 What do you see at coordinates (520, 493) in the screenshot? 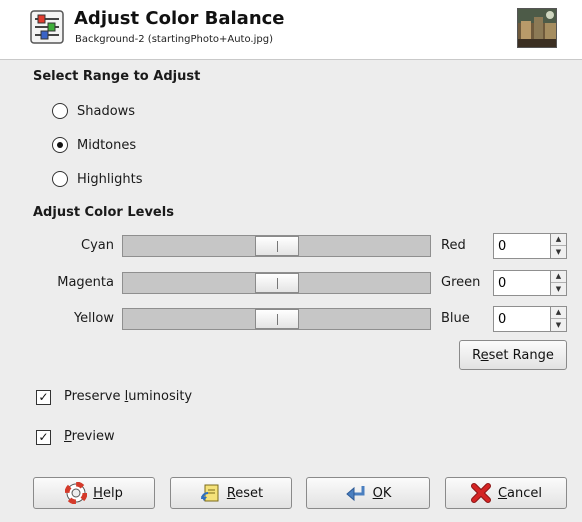
I see `cancel-label: Cancel` at bounding box center [520, 493].